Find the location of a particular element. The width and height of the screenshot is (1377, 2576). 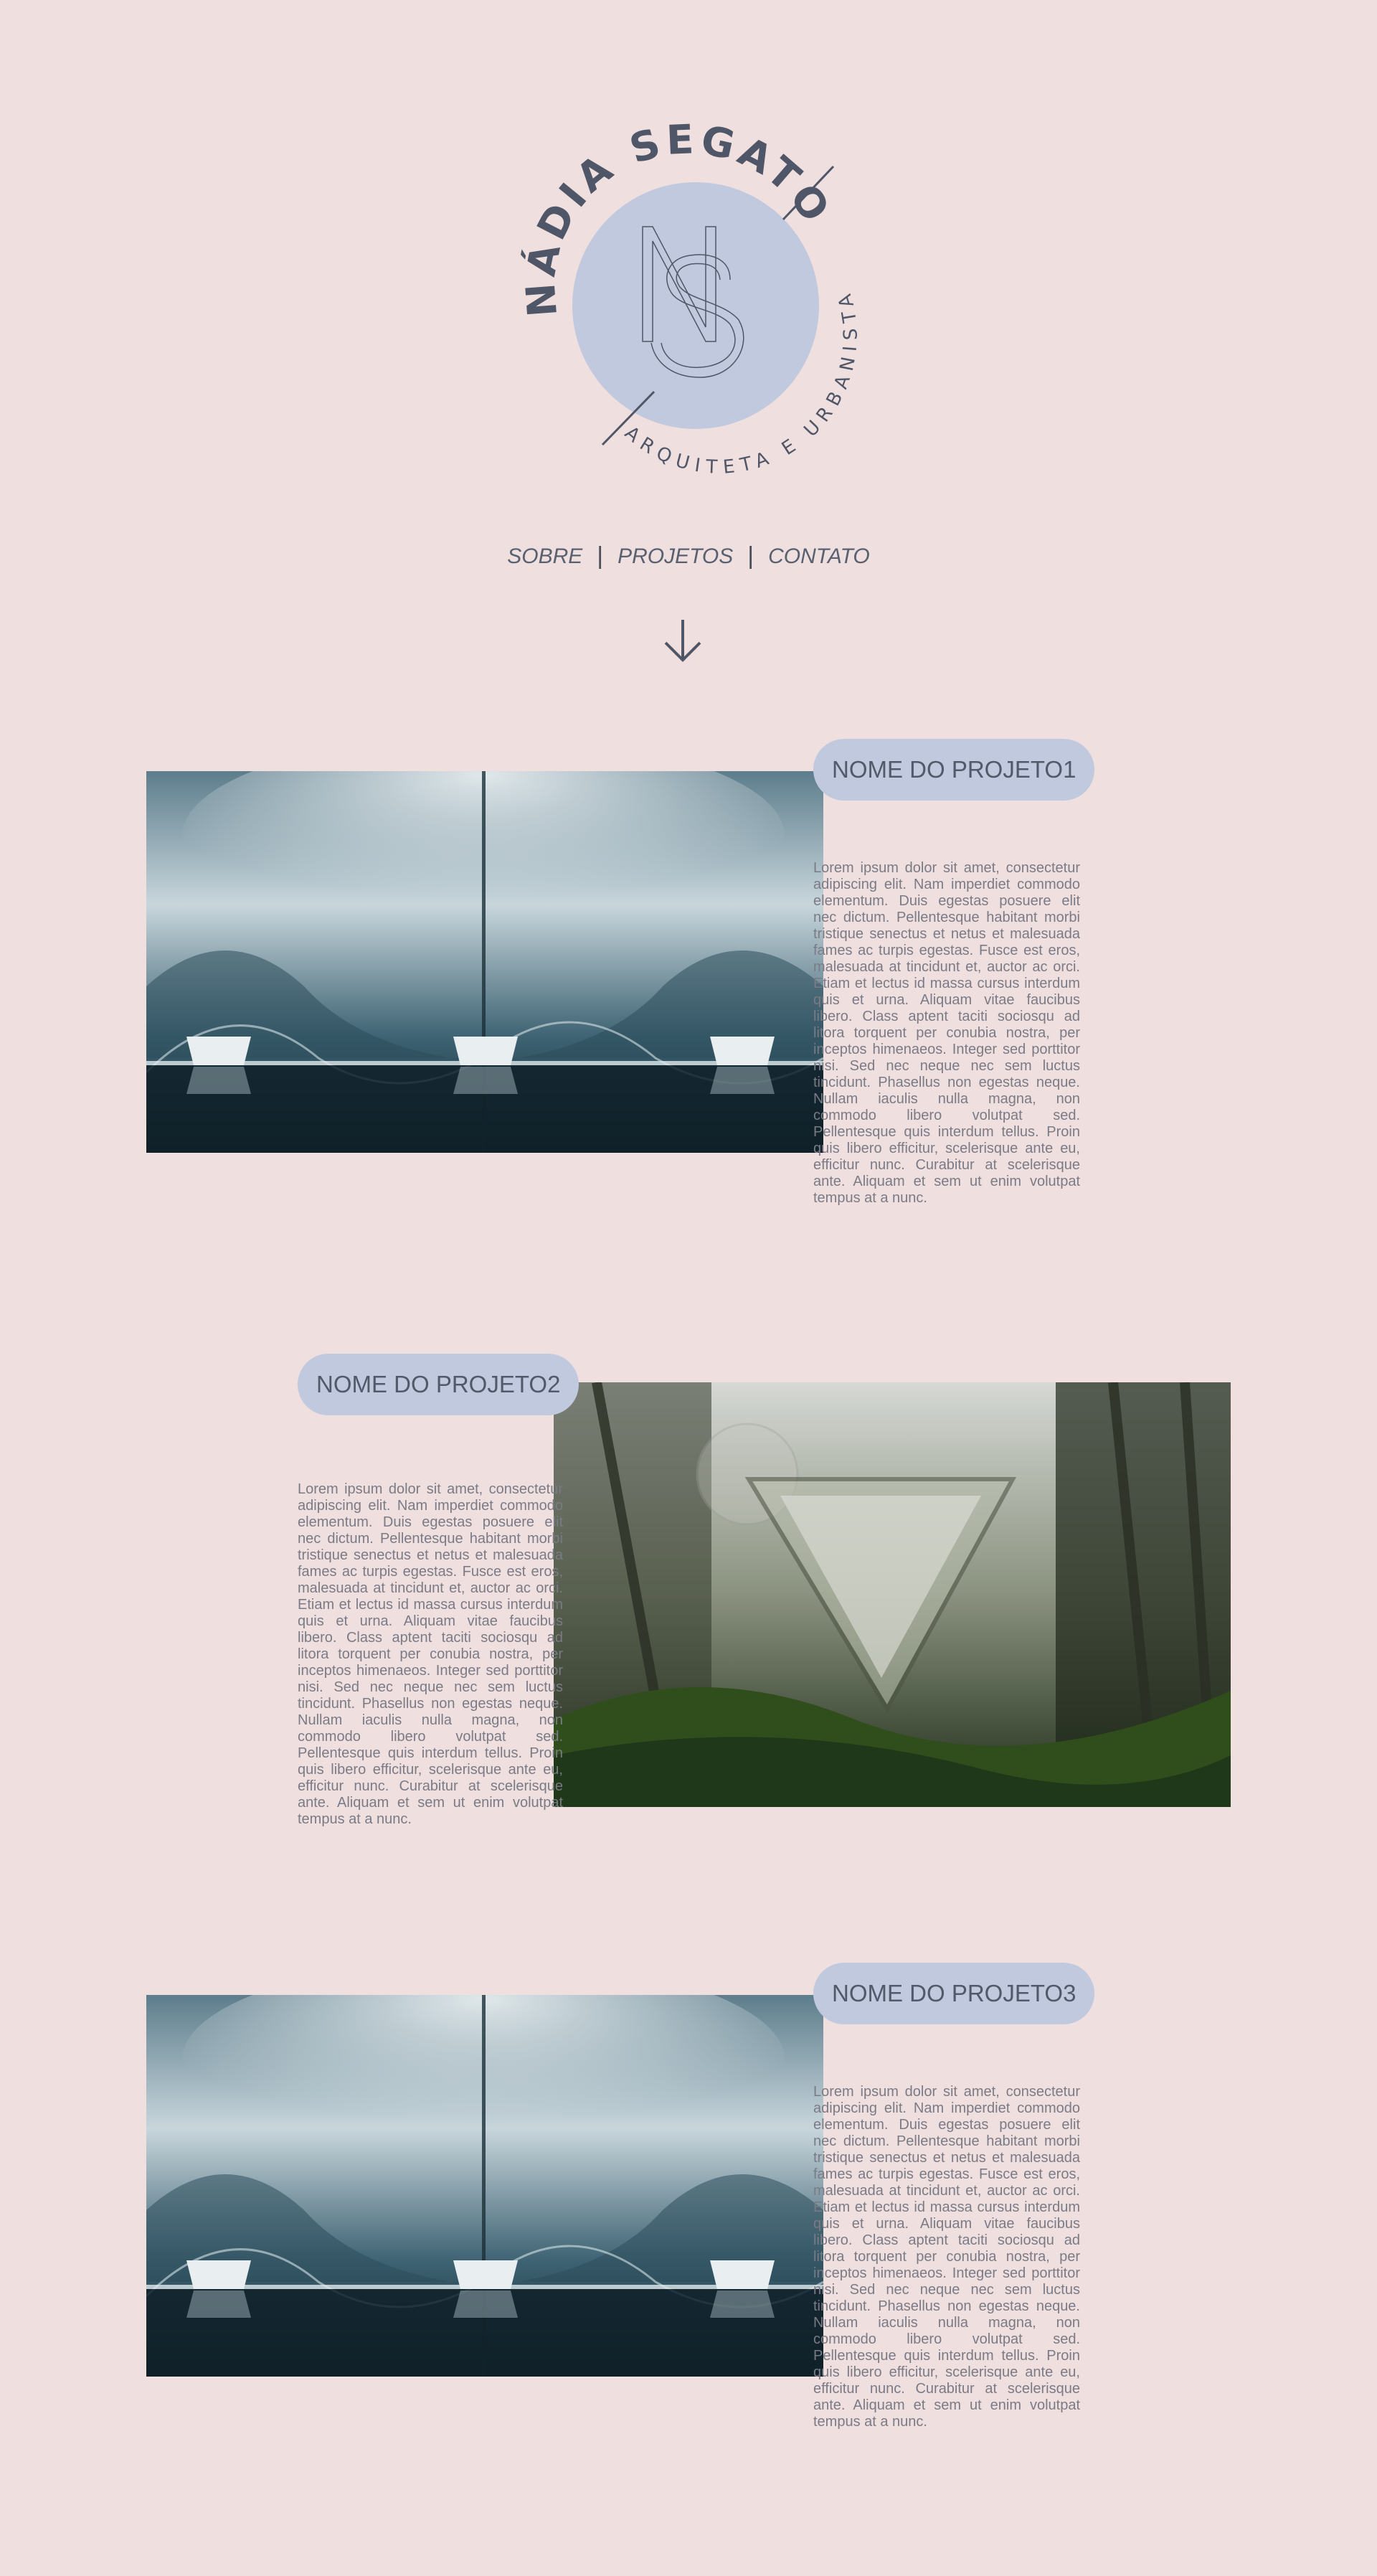

main-nav: SOBRE | PROJETOS | CONTATO is located at coordinates (688, 556).